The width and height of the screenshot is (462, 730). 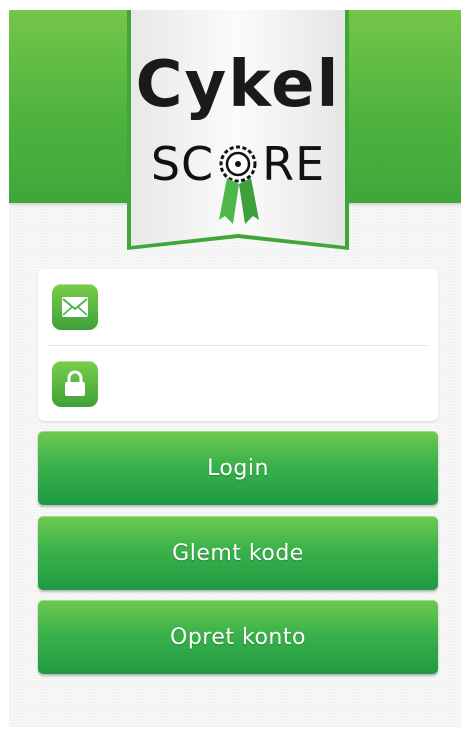 I want to click on email-field, so click(x=238, y=306).